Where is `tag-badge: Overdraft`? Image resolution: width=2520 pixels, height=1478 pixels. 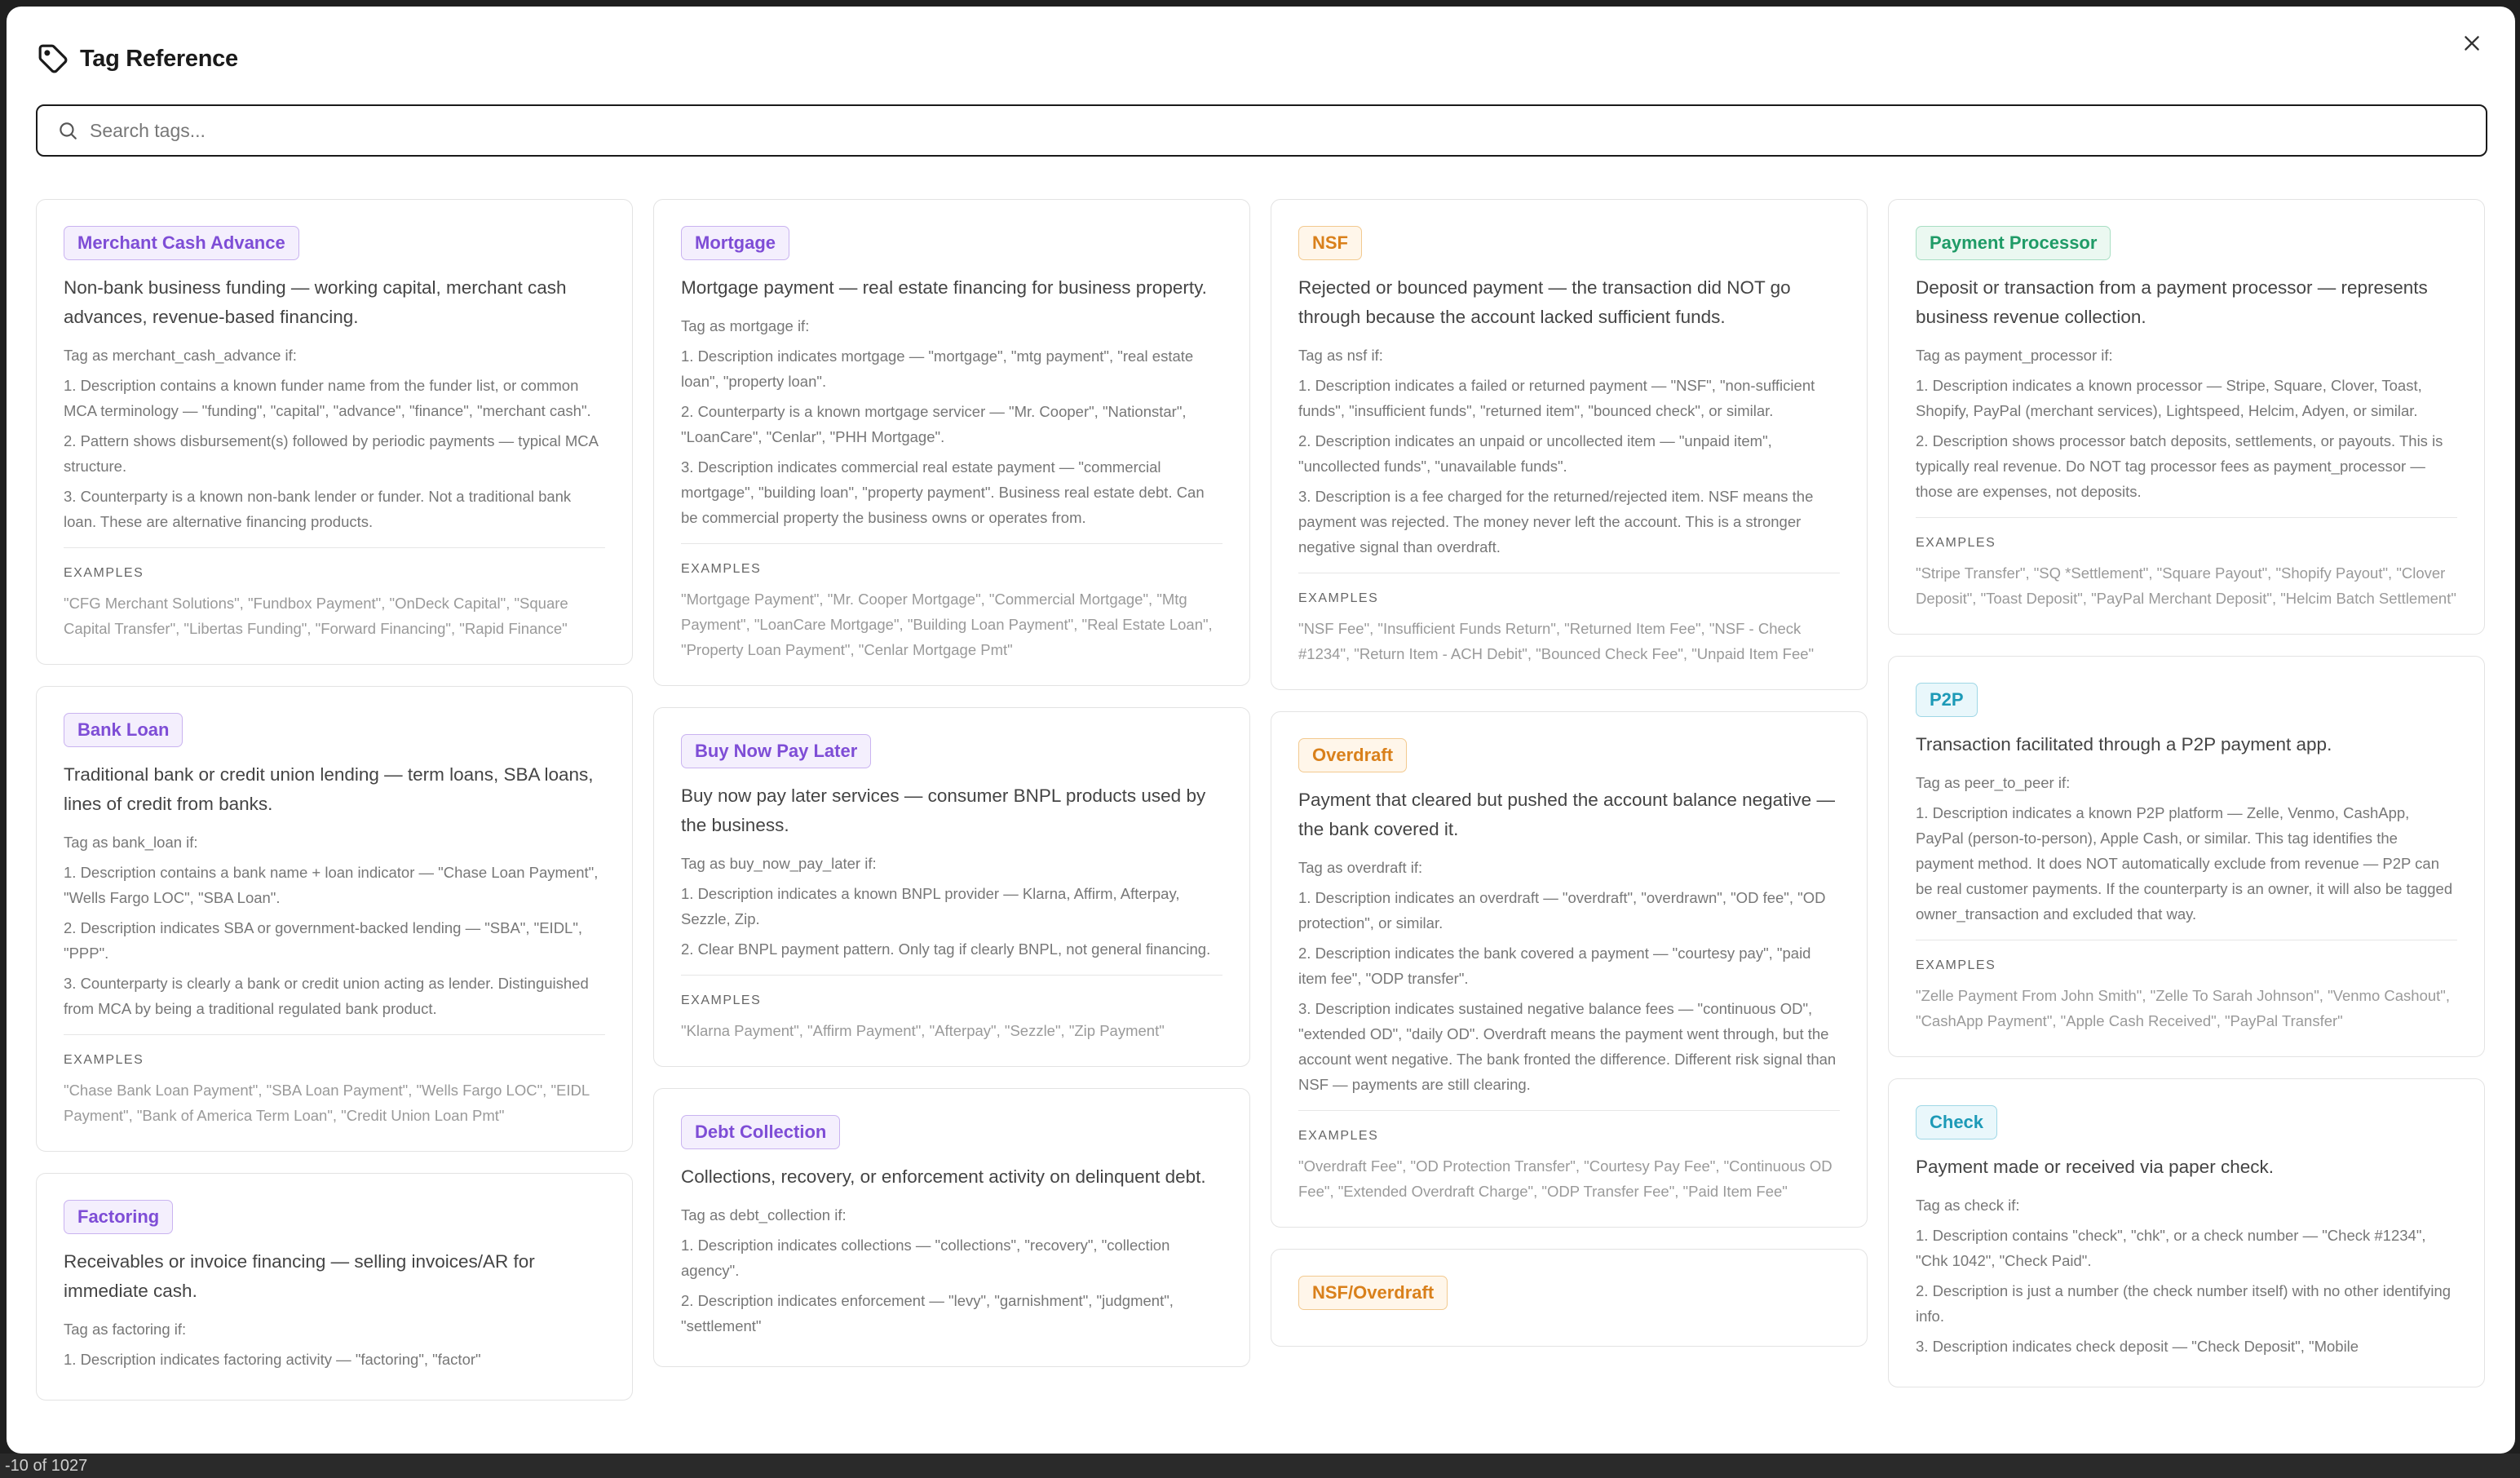
tag-badge: Overdraft is located at coordinates (1353, 755).